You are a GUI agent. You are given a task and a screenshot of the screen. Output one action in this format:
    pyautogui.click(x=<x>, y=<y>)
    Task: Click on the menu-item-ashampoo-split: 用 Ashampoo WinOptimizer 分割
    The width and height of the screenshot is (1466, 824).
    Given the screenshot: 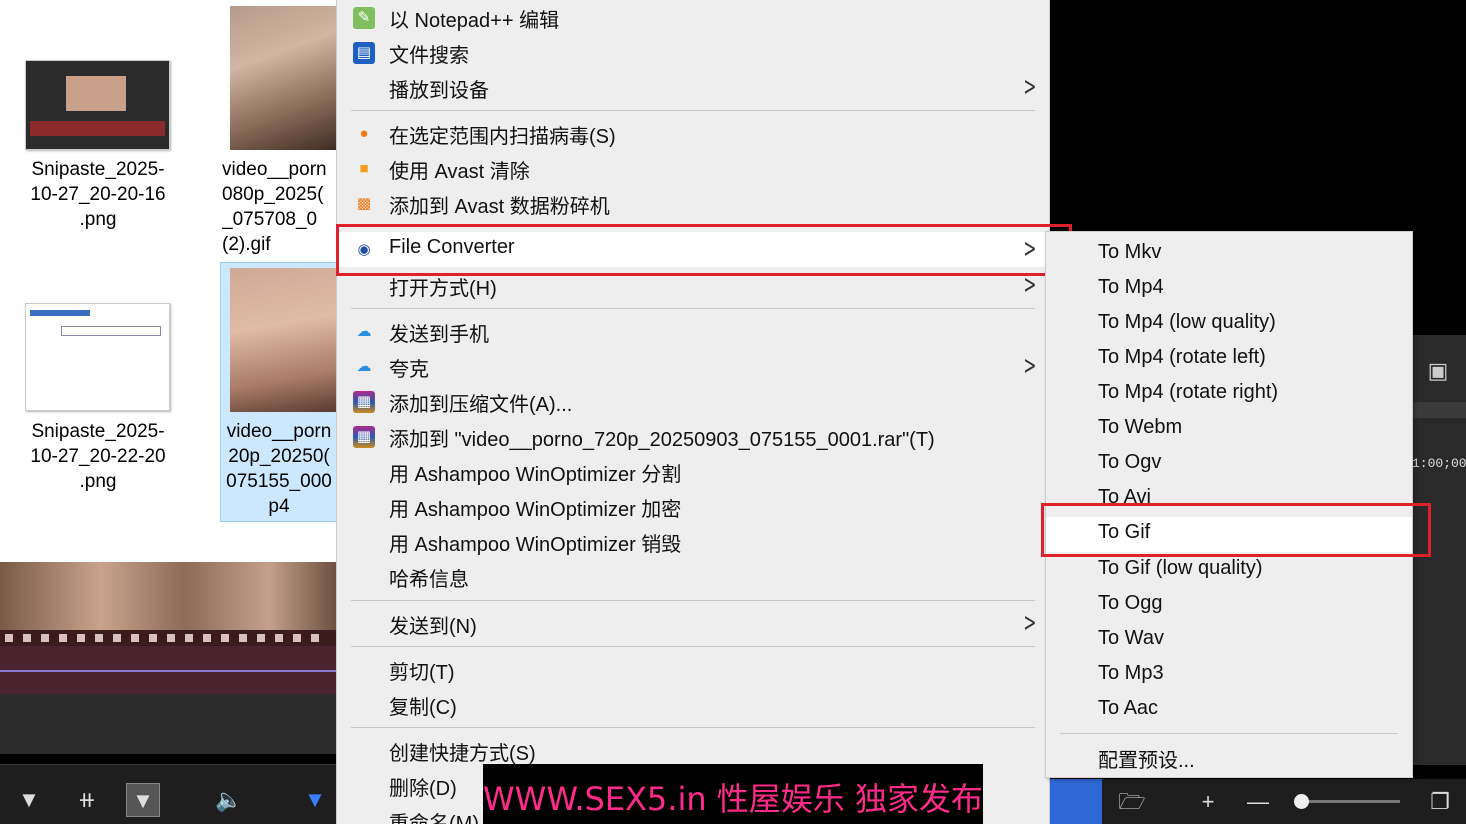 What is the action you would take?
    pyautogui.click(x=693, y=471)
    